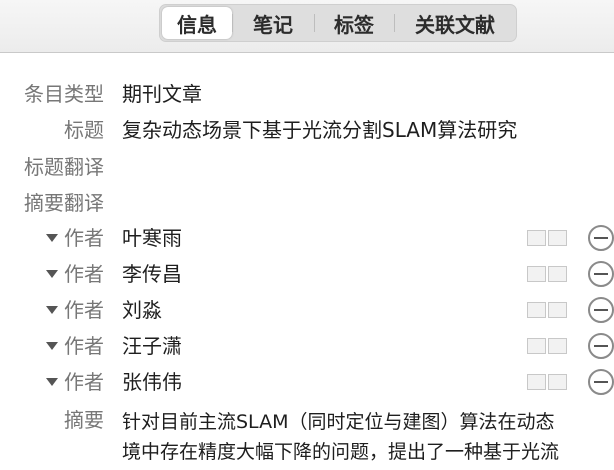  I want to click on creator-name-field: 刘淼, so click(142, 310).